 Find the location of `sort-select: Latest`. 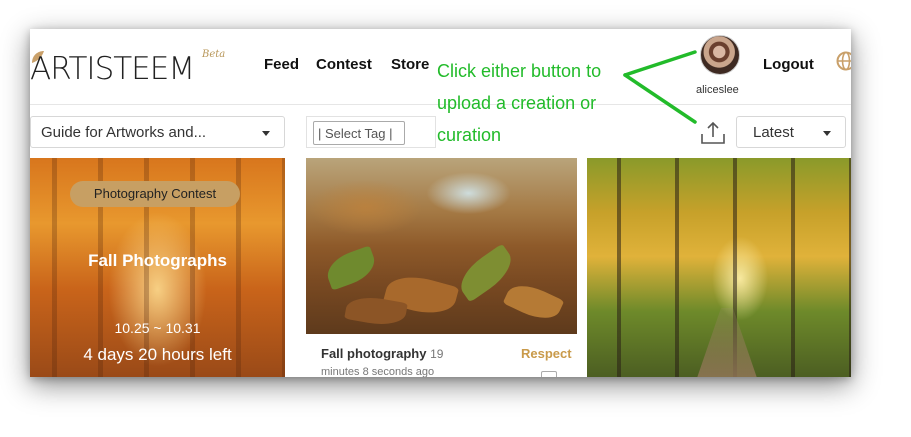

sort-select: Latest is located at coordinates (791, 132).